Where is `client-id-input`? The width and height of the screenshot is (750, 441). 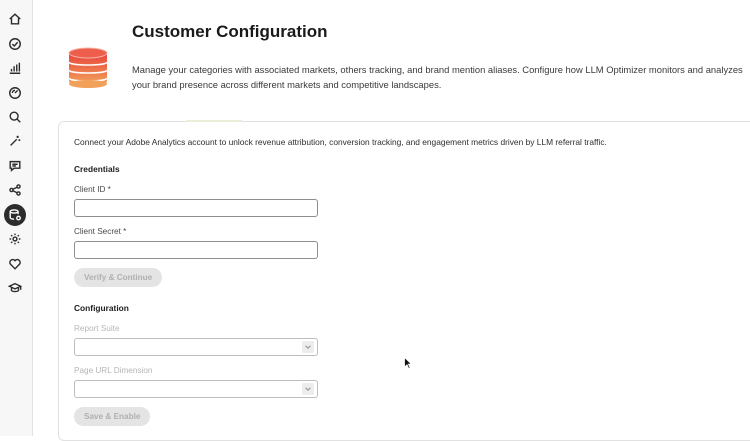
client-id-input is located at coordinates (196, 208).